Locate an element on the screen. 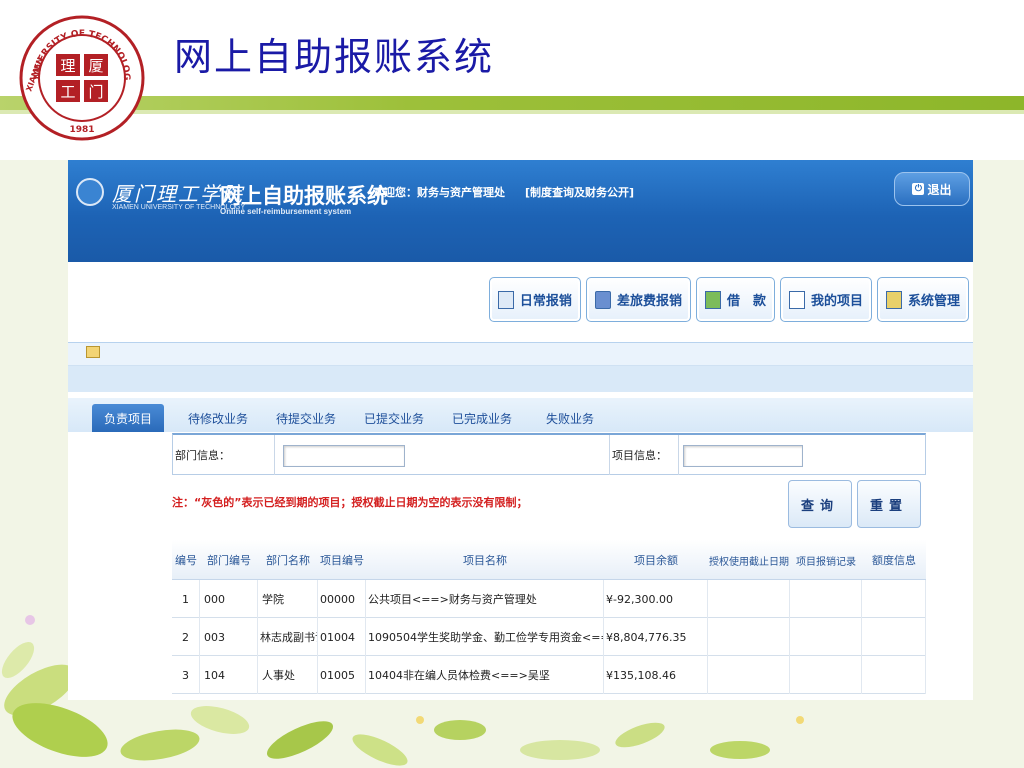 This screenshot has width=1024, height=768. settings-icon is located at coordinates (893, 299).